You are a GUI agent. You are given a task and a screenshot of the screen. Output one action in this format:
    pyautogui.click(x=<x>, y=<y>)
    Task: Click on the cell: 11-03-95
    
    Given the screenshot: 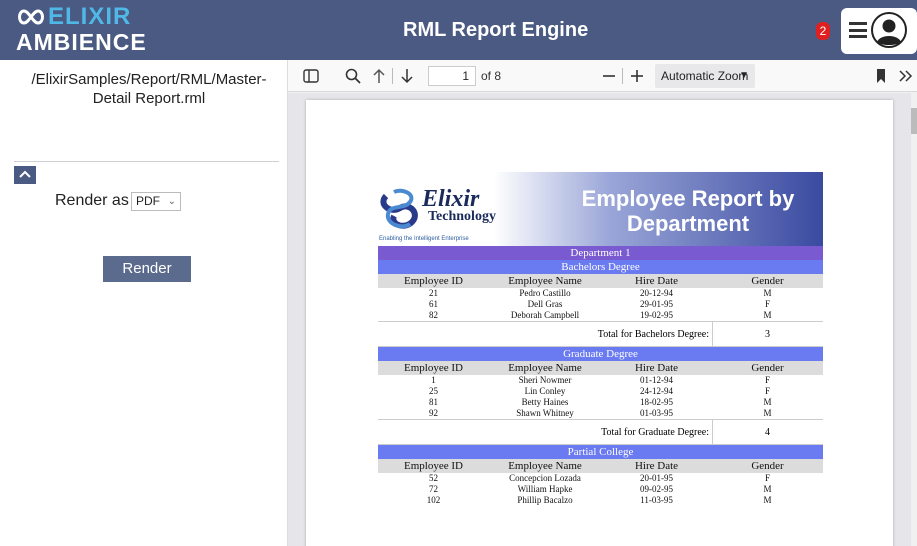 What is the action you would take?
    pyautogui.click(x=656, y=500)
    